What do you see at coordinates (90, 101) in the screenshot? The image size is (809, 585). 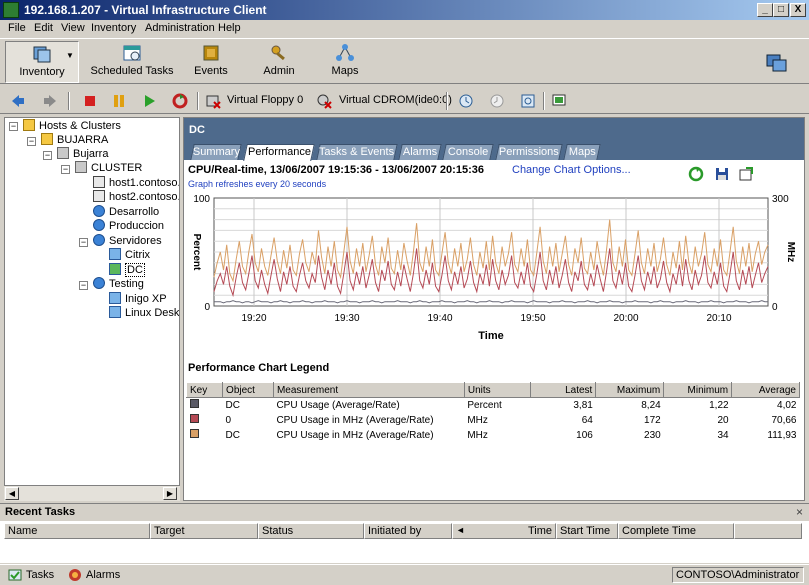 I see `power-off-icon` at bounding box center [90, 101].